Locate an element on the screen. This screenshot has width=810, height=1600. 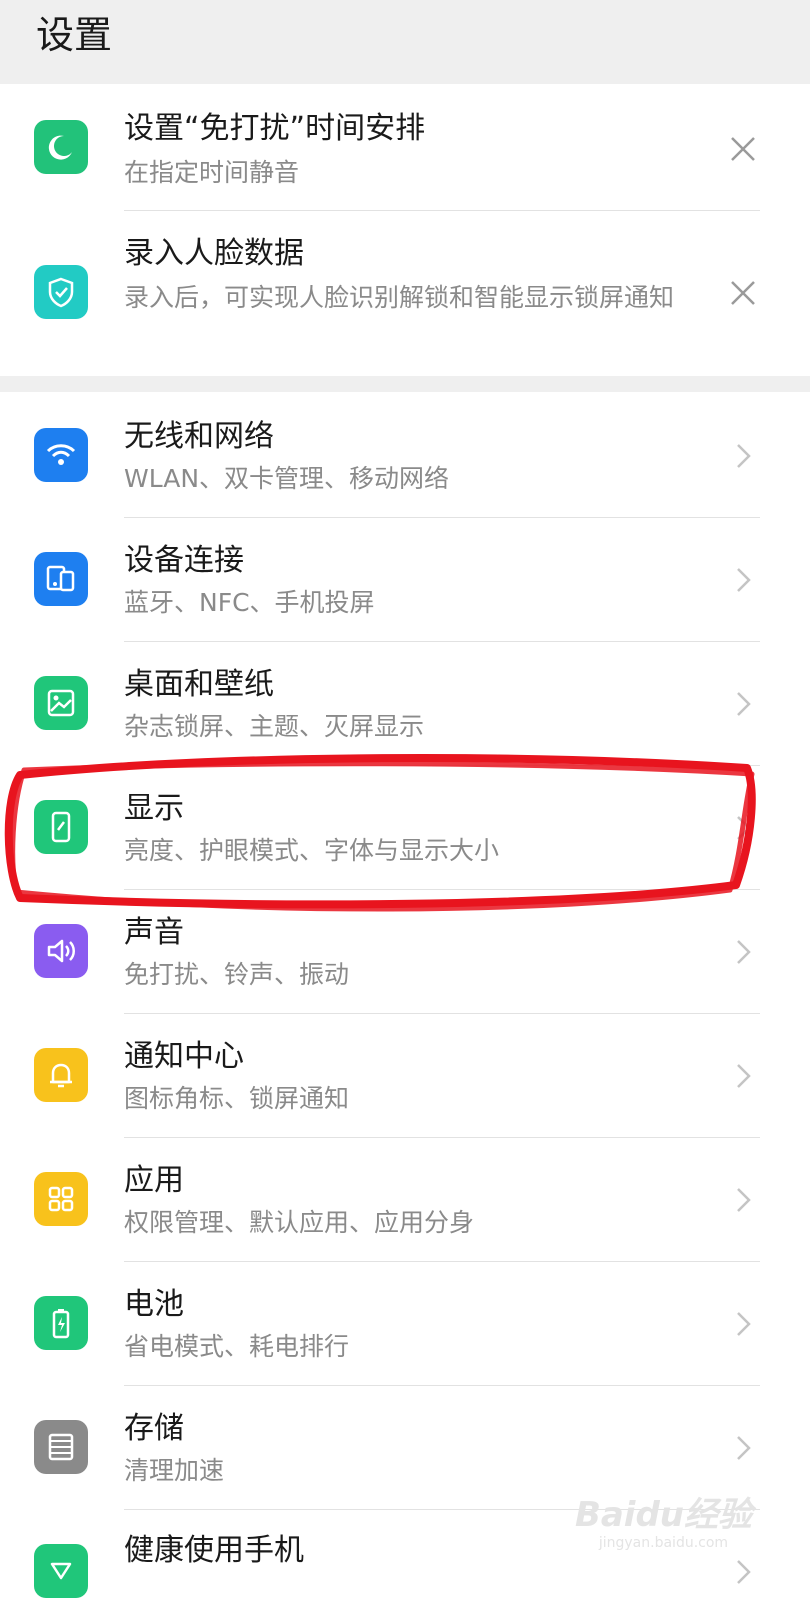
watermark-url: jingyan.baidu.com is located at coordinates (663, 1543).